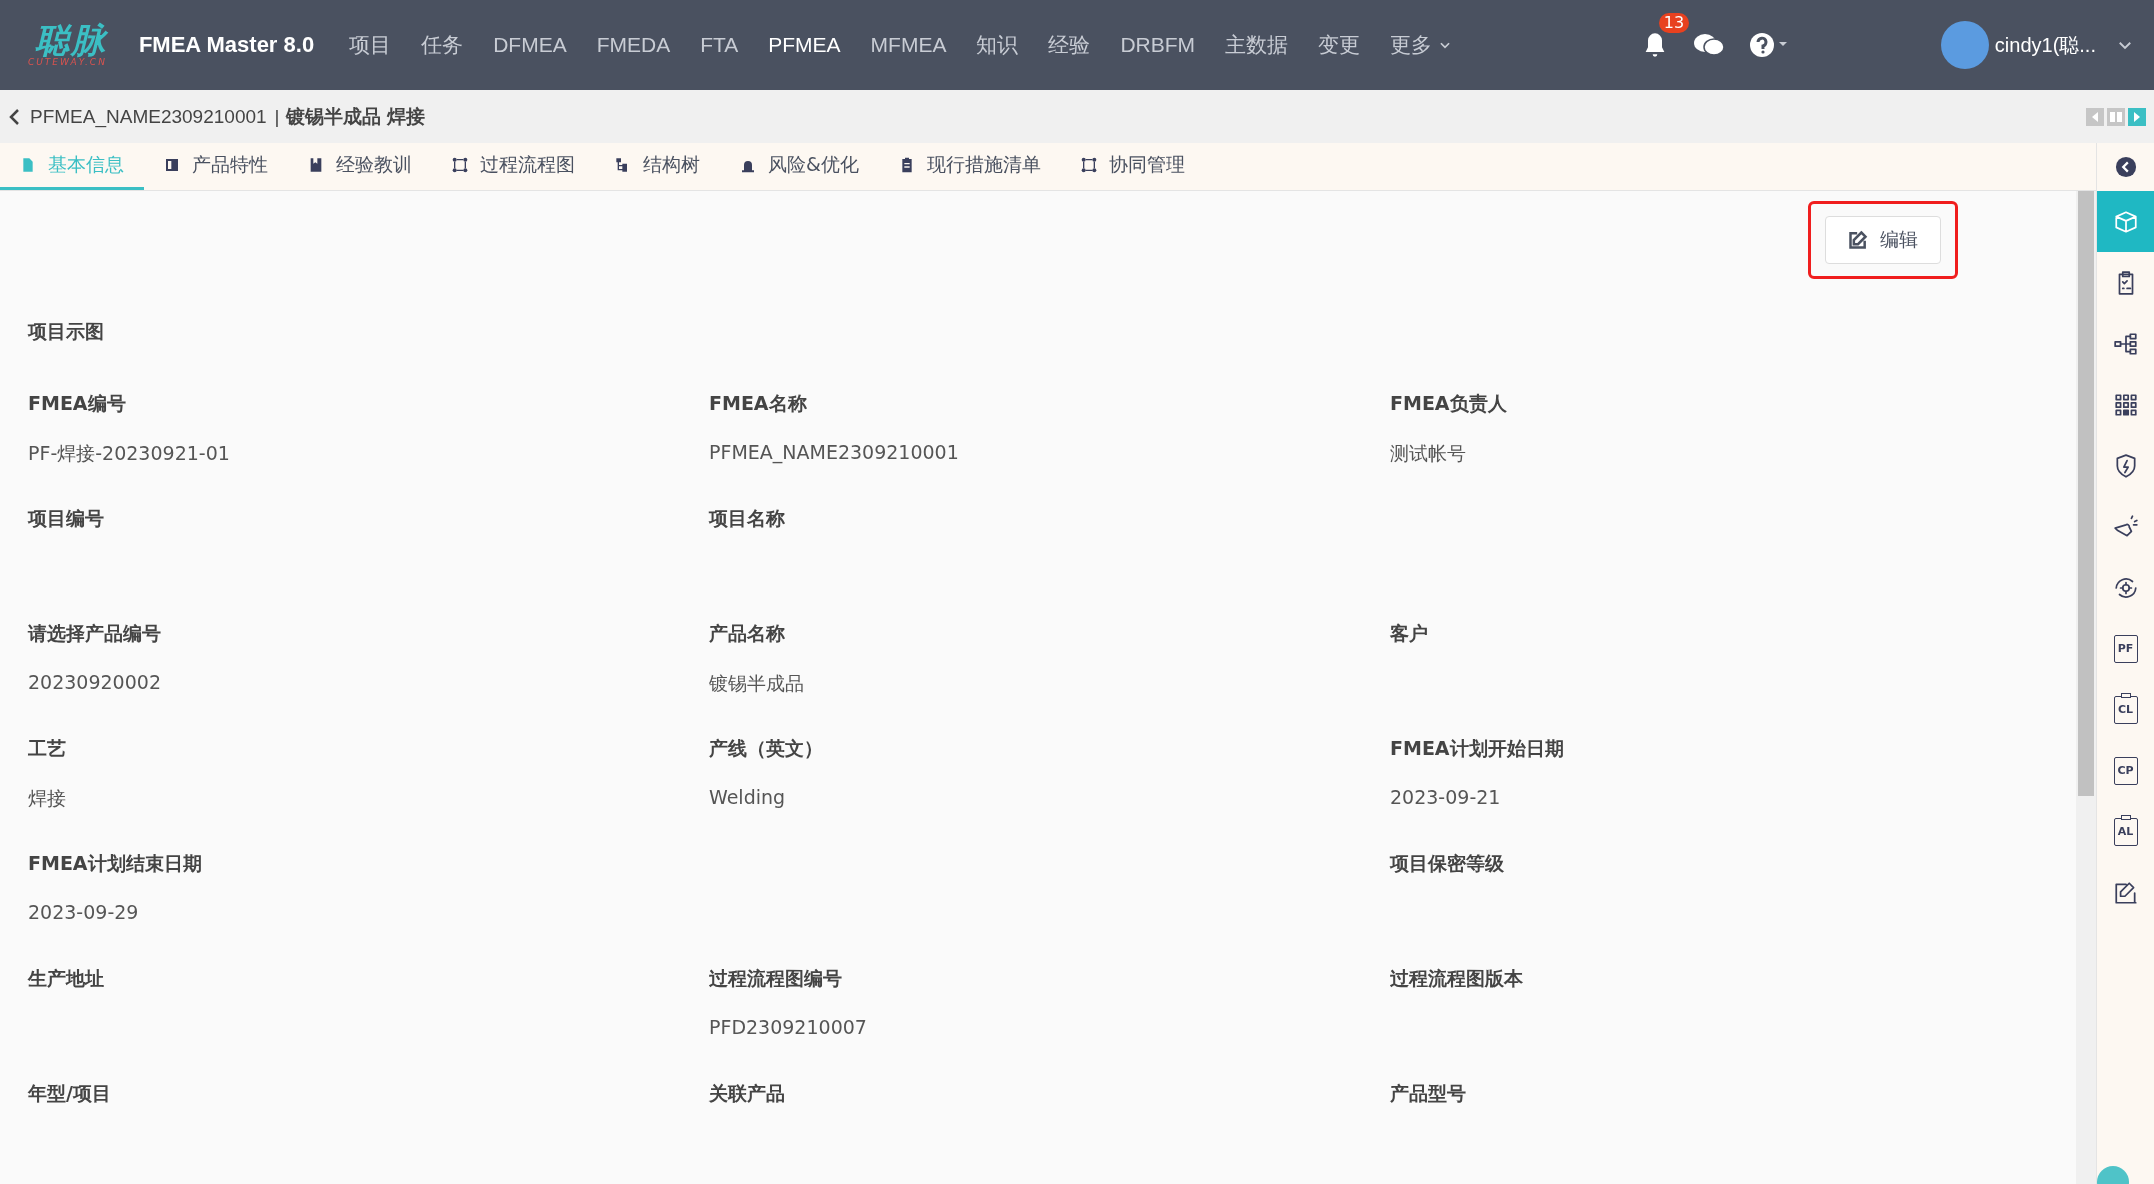  I want to click on field-label: FMEA计划开始日期, so click(1477, 748).